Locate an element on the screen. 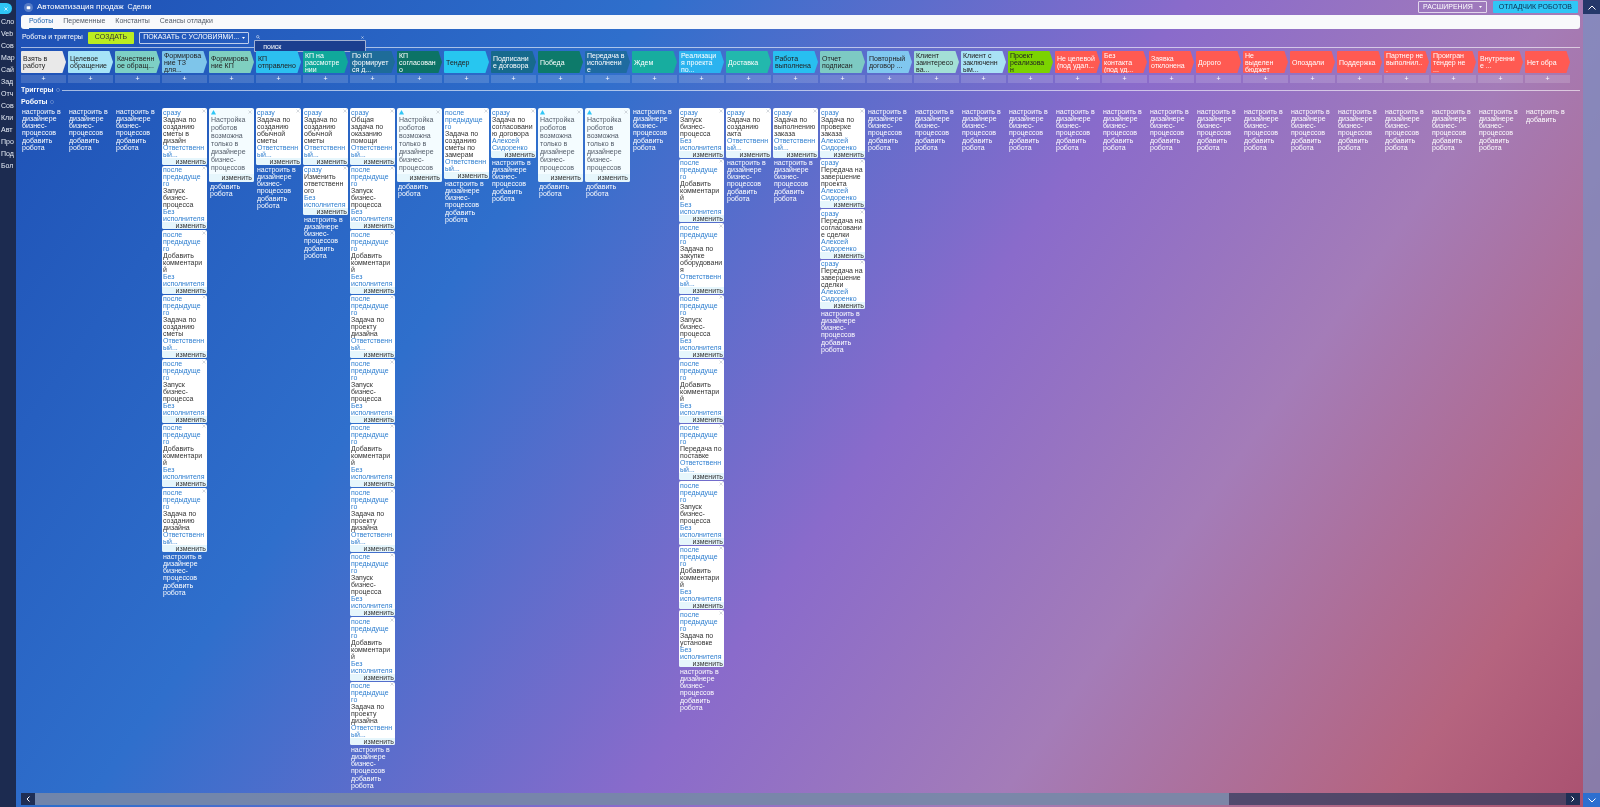  horizontal-scrollbar is located at coordinates (800, 799).